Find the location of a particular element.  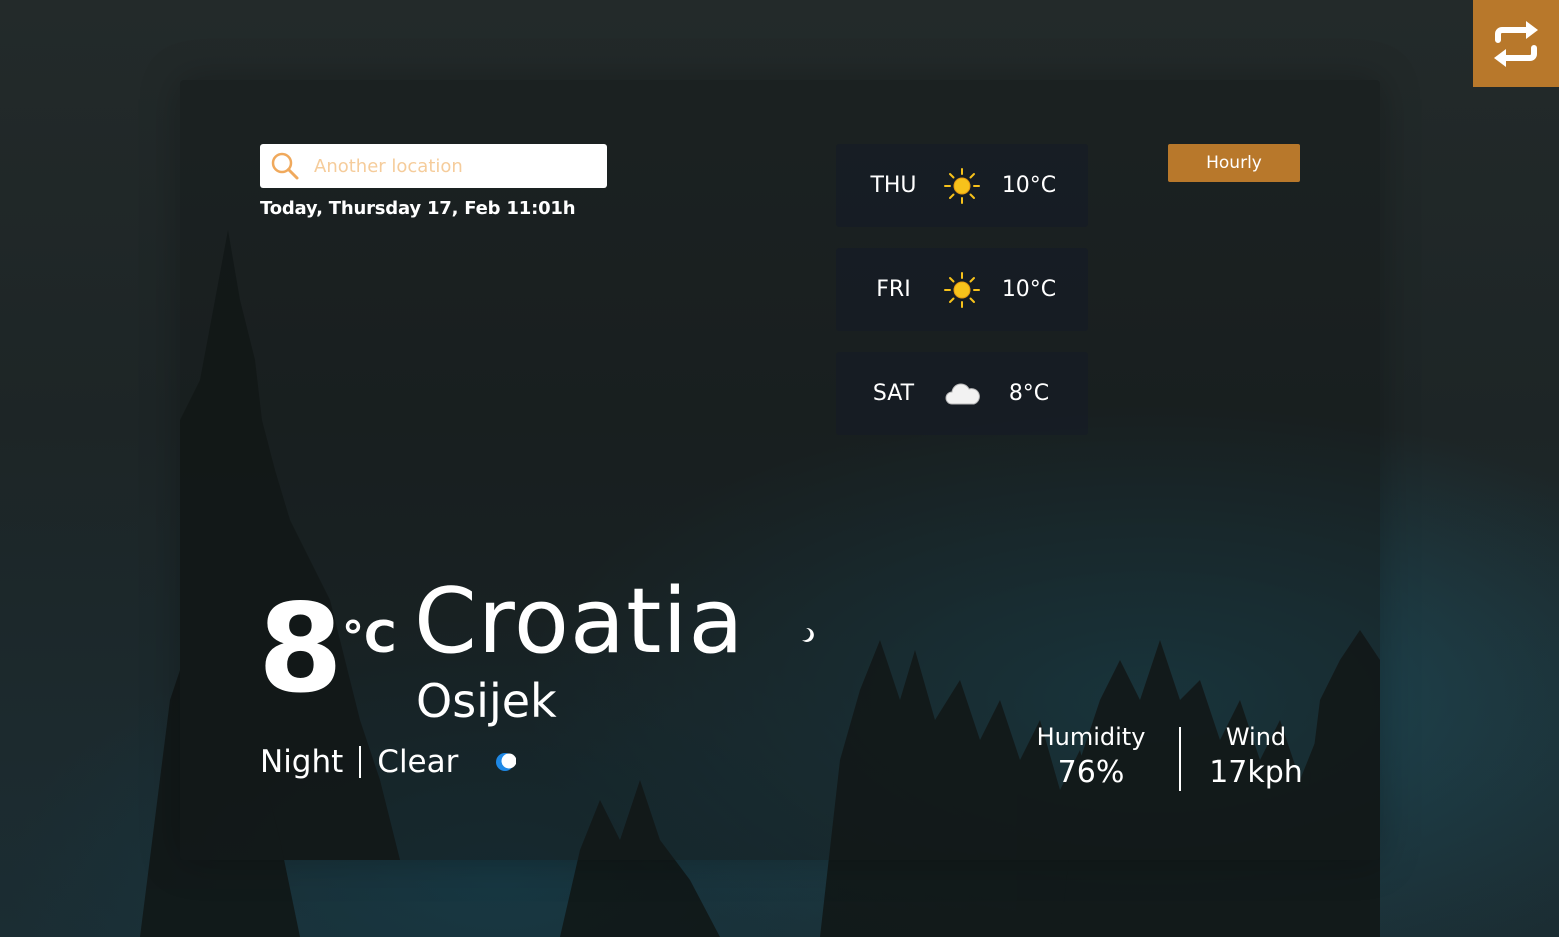

moon-icon is located at coordinates (506, 762).